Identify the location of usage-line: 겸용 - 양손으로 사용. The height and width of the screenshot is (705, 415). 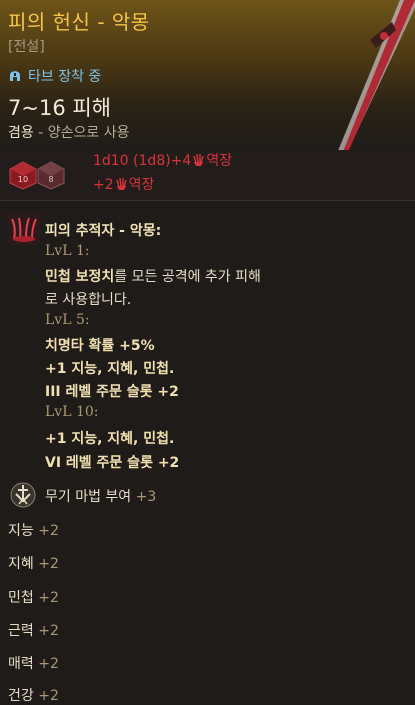
(68, 132).